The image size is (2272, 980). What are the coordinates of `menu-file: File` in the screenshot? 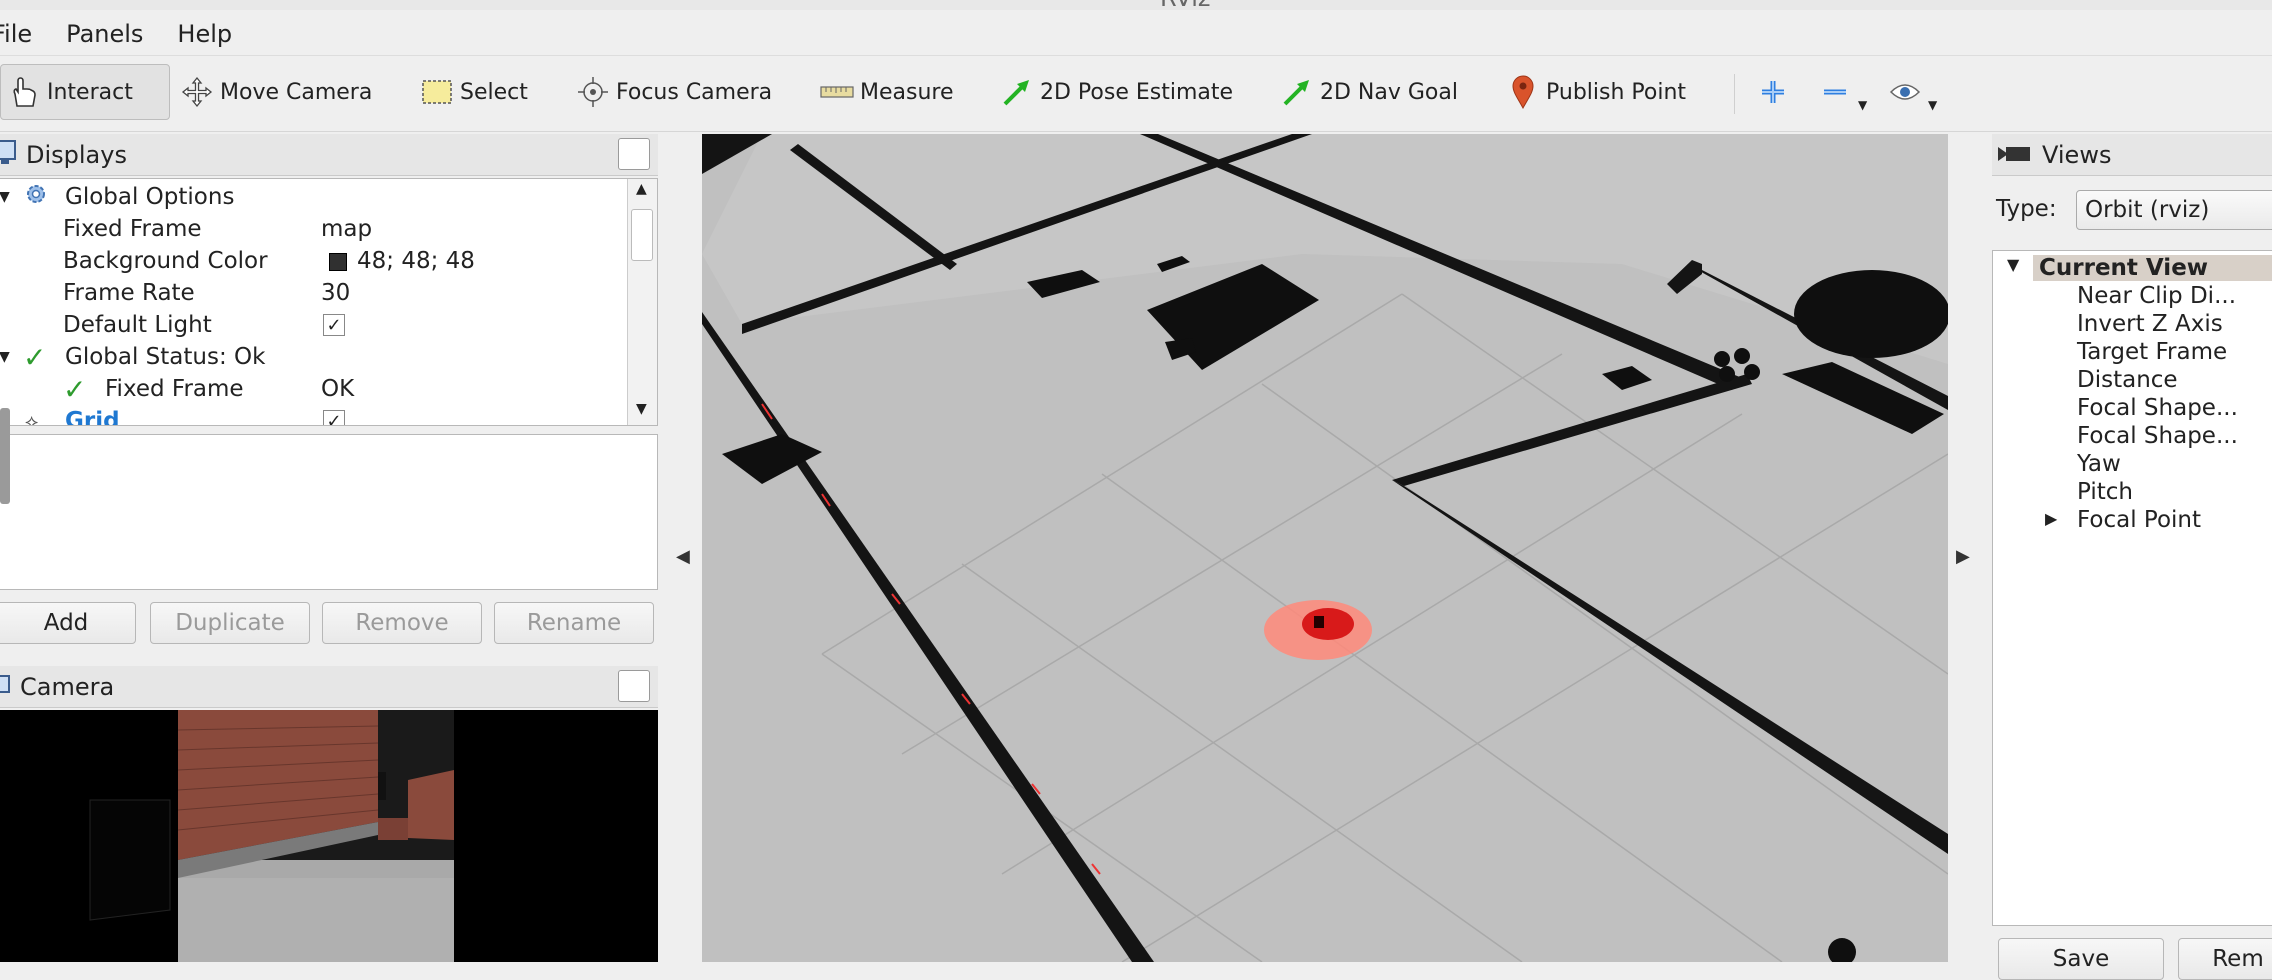 It's located at (16, 34).